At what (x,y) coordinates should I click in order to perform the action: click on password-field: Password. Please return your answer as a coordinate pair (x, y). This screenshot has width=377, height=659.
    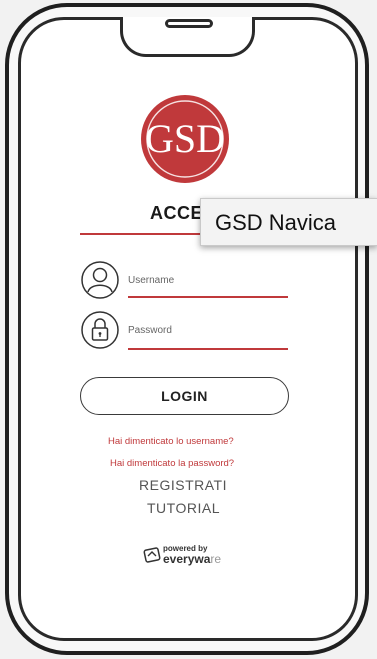
    Looking at the image, I should click on (150, 330).